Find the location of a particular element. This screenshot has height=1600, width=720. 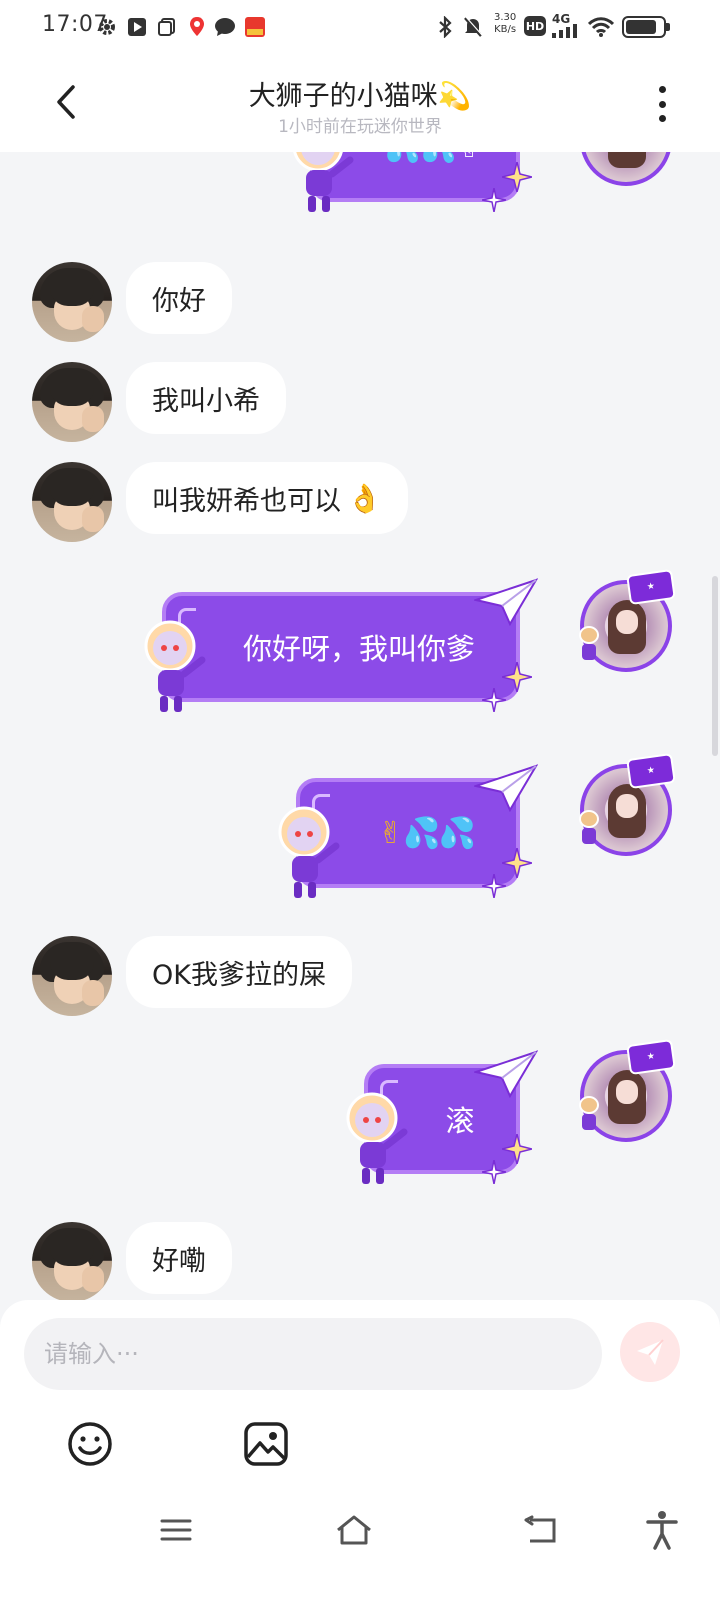

play-icon is located at coordinates (137, 27).